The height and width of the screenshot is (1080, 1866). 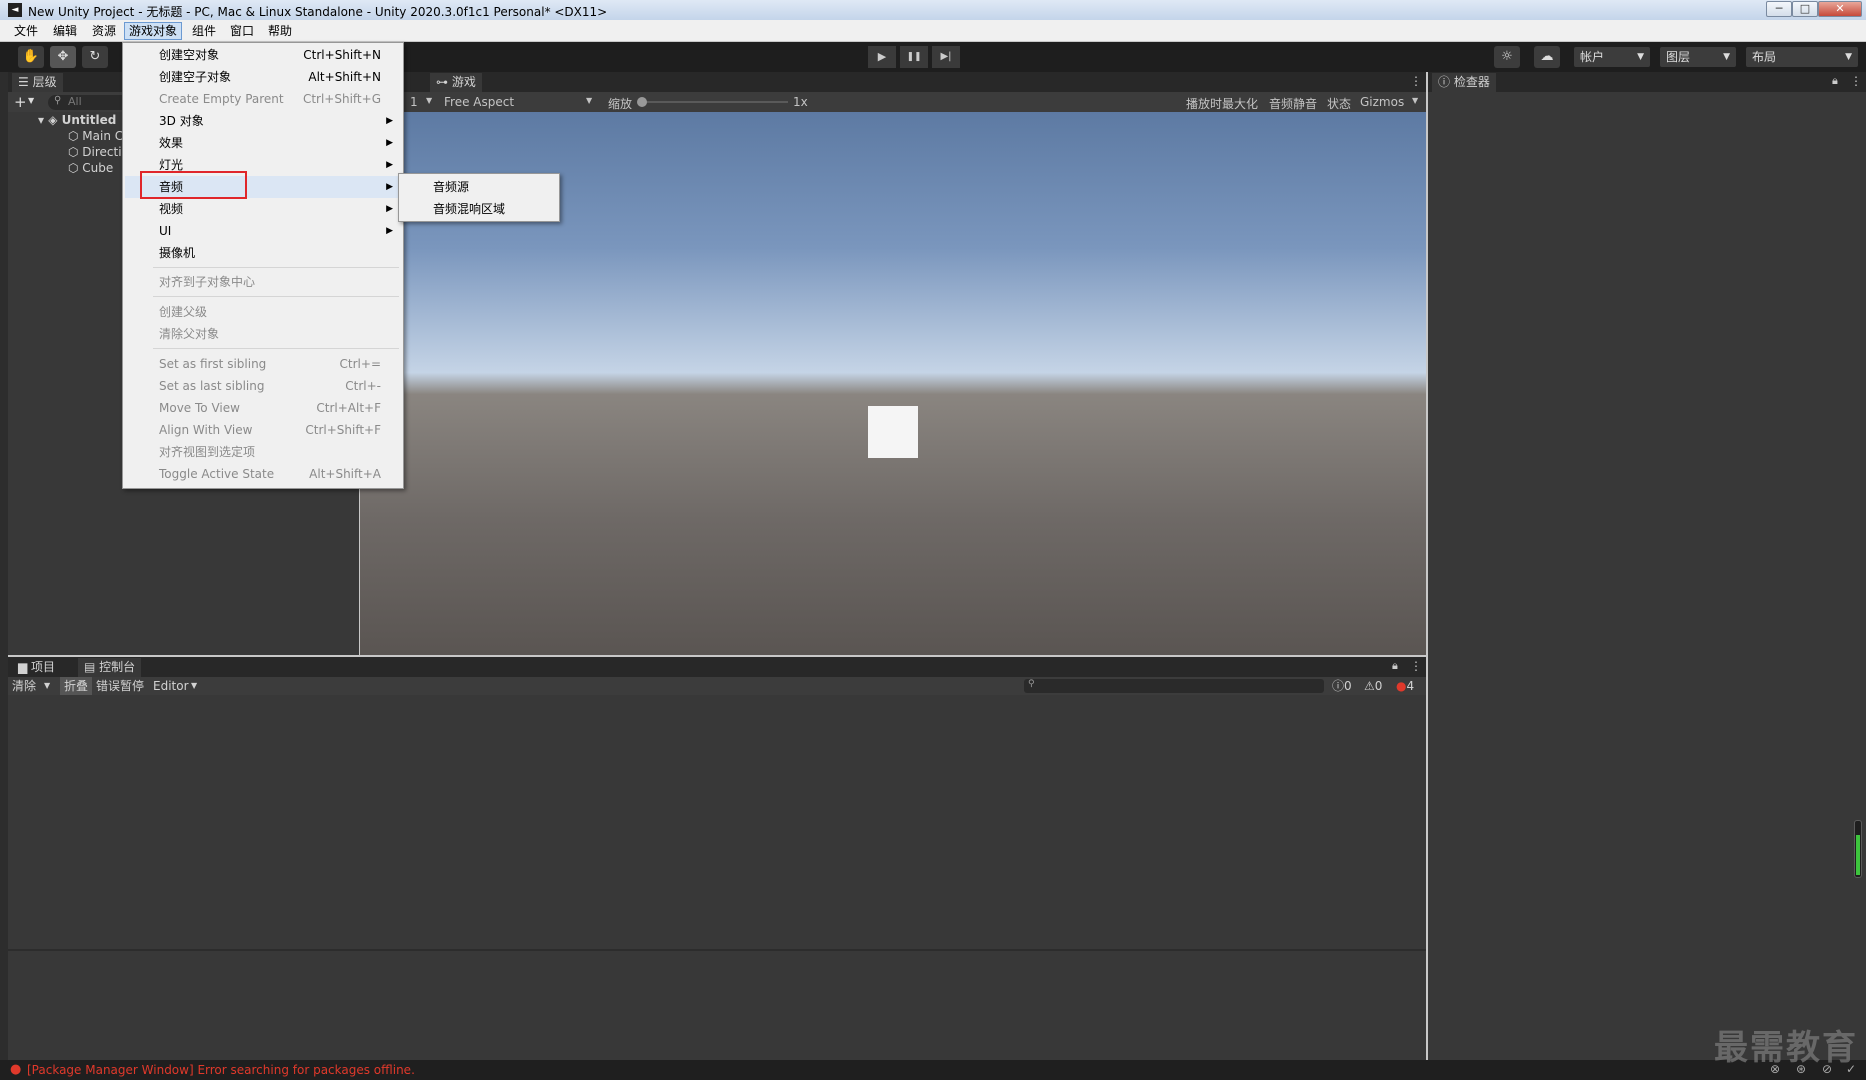 I want to click on menu-video: 视频 ▶, so click(x=263, y=209).